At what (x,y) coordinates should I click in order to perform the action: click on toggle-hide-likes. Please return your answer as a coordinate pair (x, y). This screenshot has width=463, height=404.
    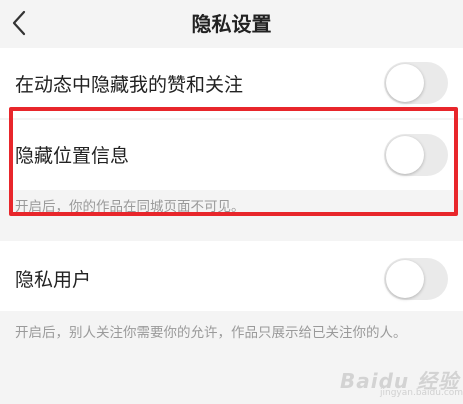
    Looking at the image, I should click on (416, 83).